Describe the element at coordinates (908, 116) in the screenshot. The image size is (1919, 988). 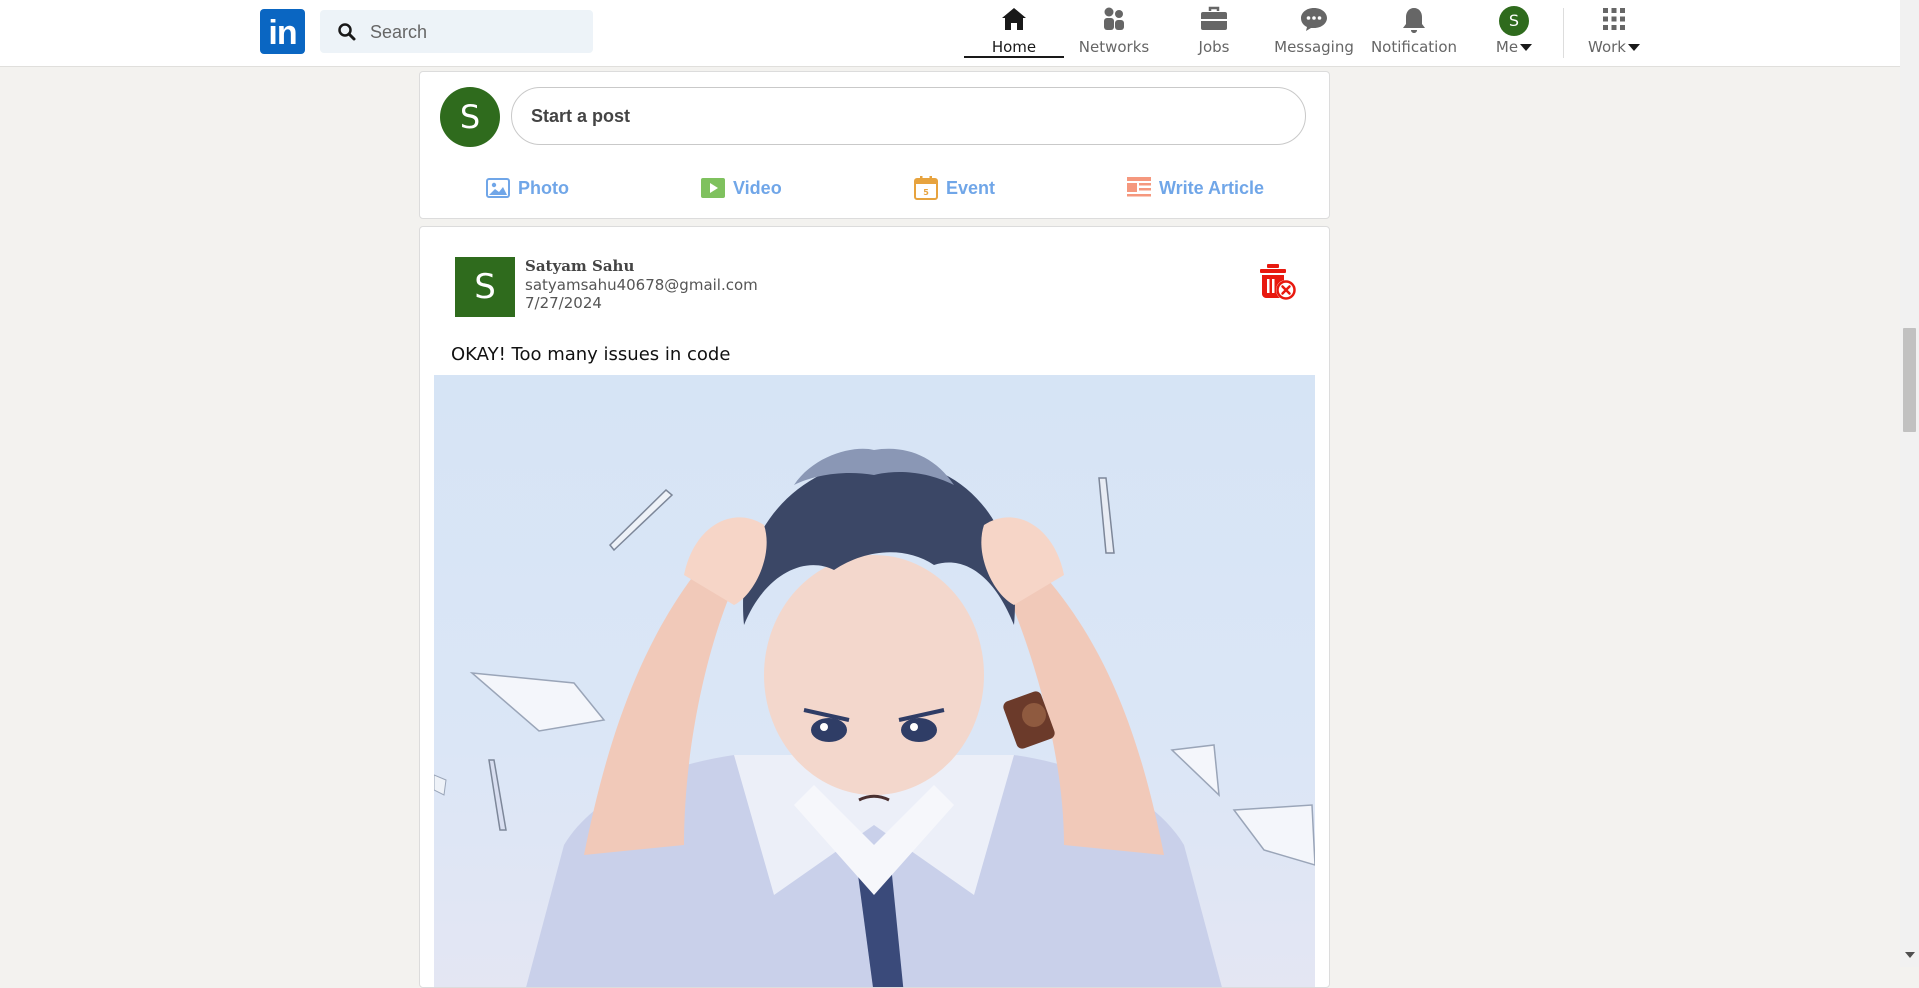
I see `start-post-input: Start a post` at that location.